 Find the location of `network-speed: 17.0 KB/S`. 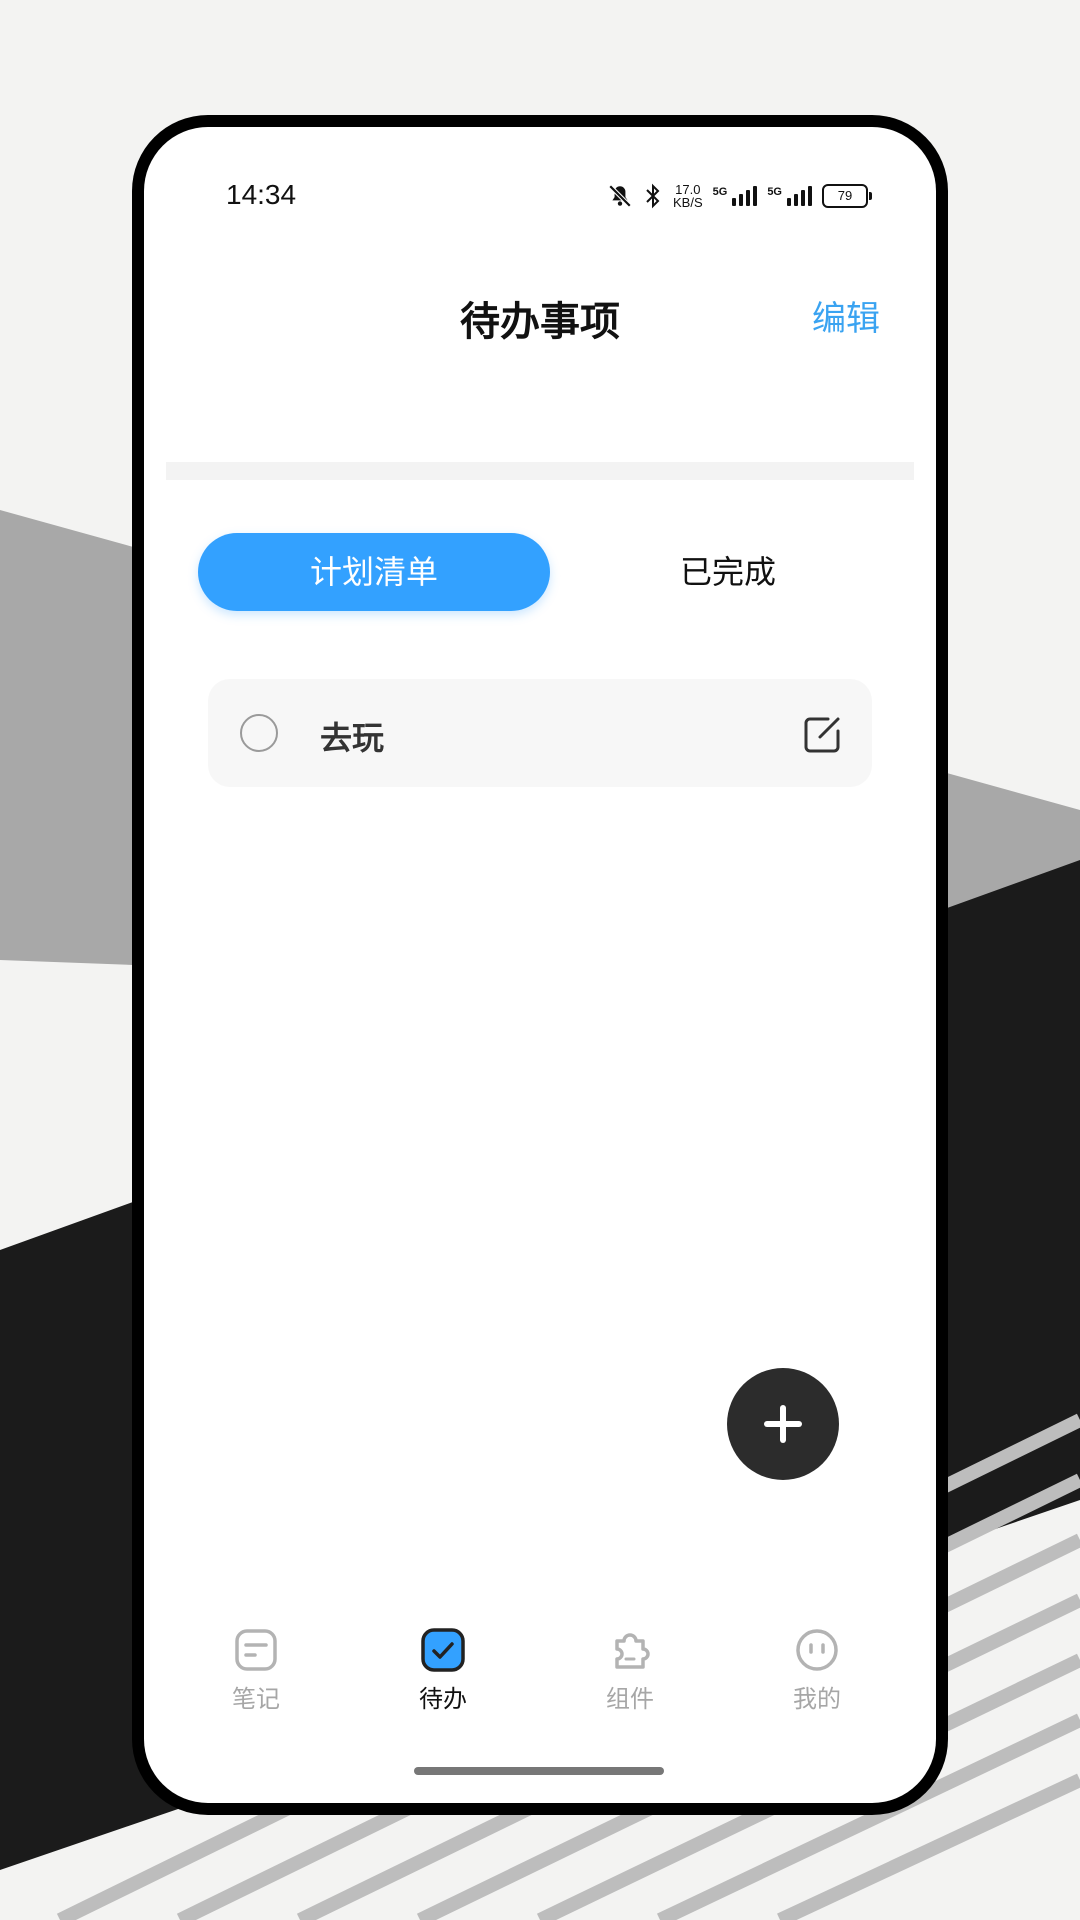

network-speed: 17.0 KB/S is located at coordinates (688, 196).